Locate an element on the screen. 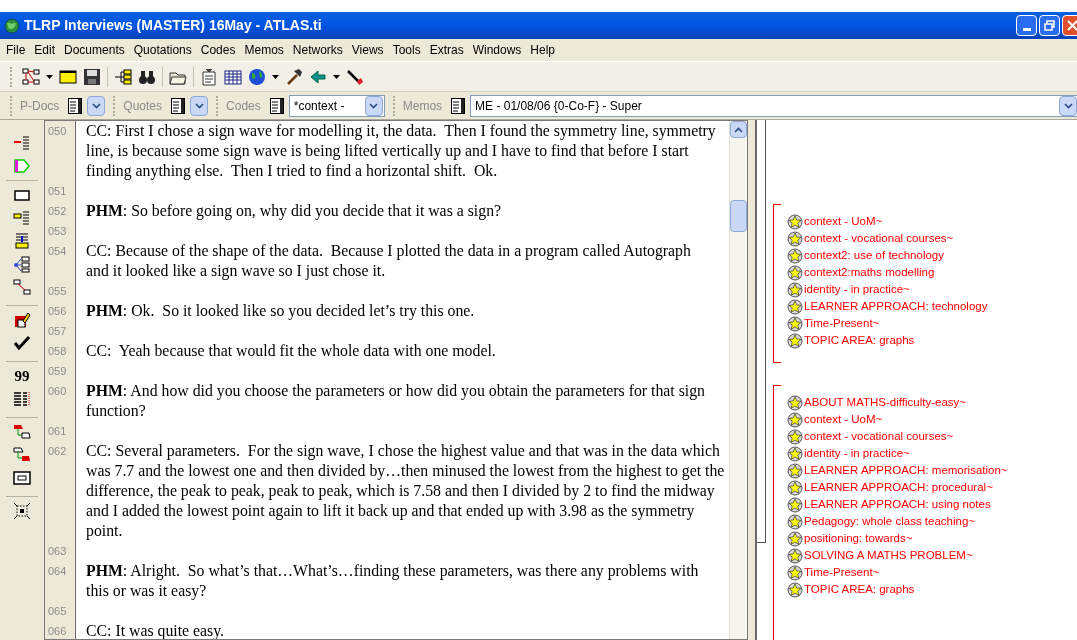 This screenshot has width=1077, height=640. menu-item: Quotations is located at coordinates (162, 50).